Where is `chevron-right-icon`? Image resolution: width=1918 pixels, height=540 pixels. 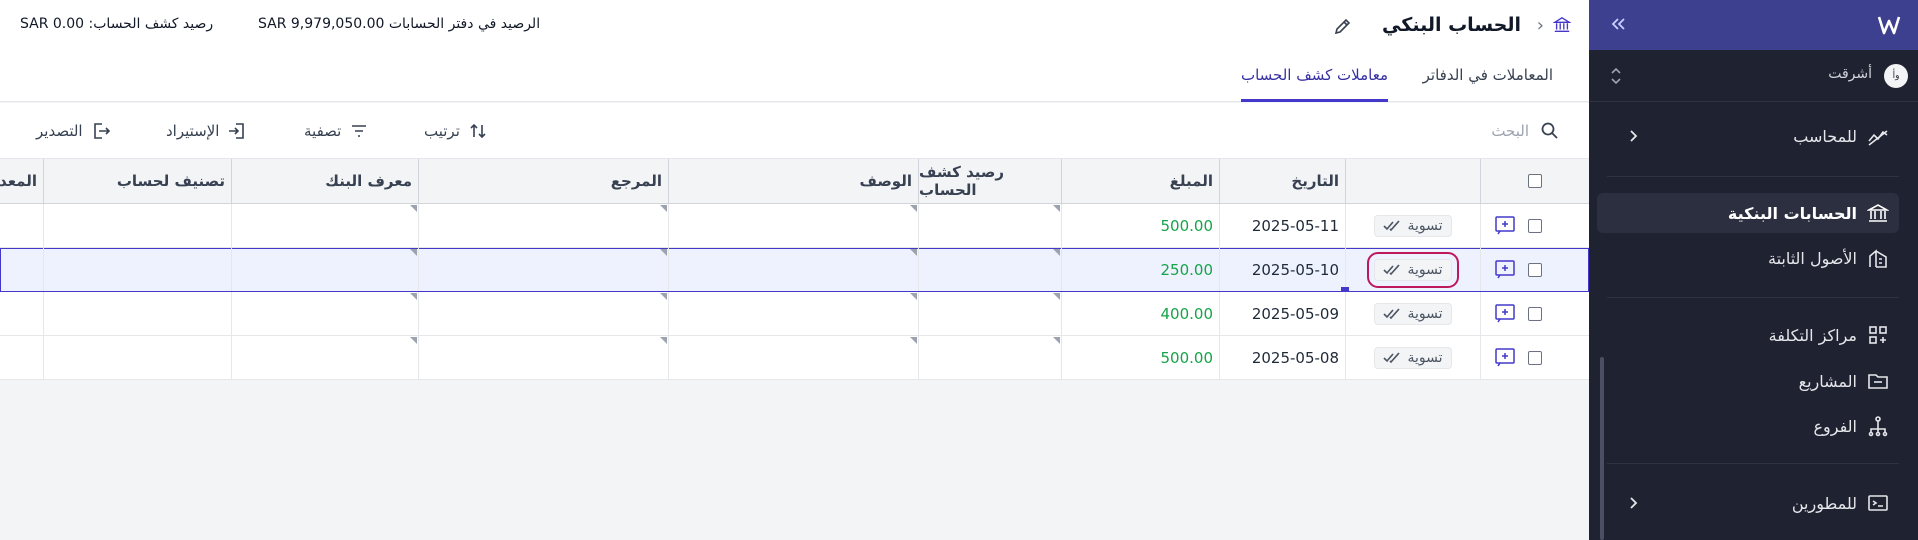 chevron-right-icon is located at coordinates (1634, 136).